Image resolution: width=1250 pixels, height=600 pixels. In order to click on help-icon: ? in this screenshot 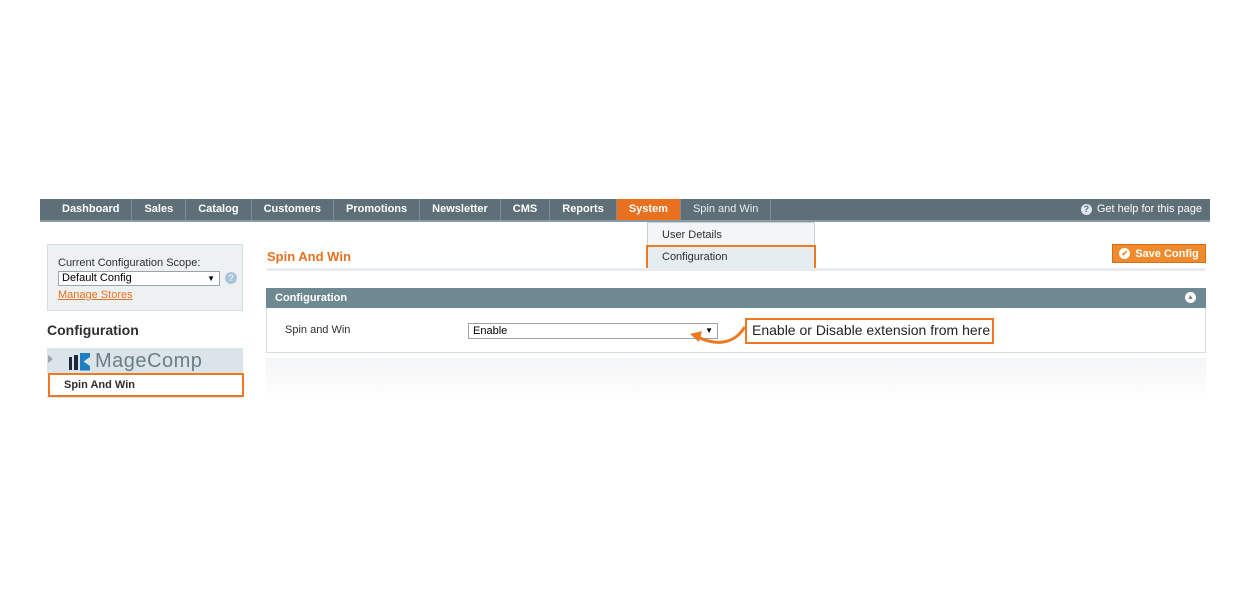, I will do `click(1086, 209)`.